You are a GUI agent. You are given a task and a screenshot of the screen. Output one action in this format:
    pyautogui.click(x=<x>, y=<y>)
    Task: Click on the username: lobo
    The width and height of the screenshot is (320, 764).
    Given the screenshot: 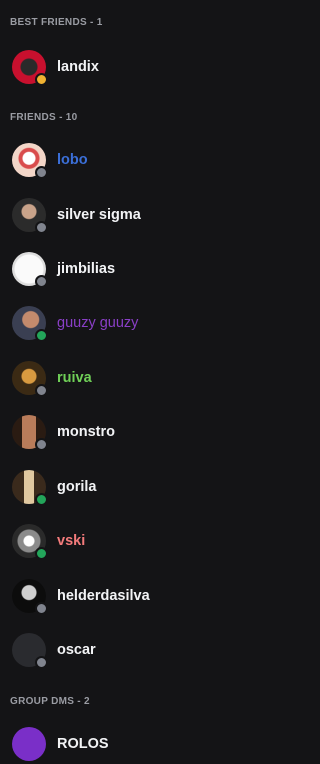 What is the action you would take?
    pyautogui.click(x=72, y=160)
    